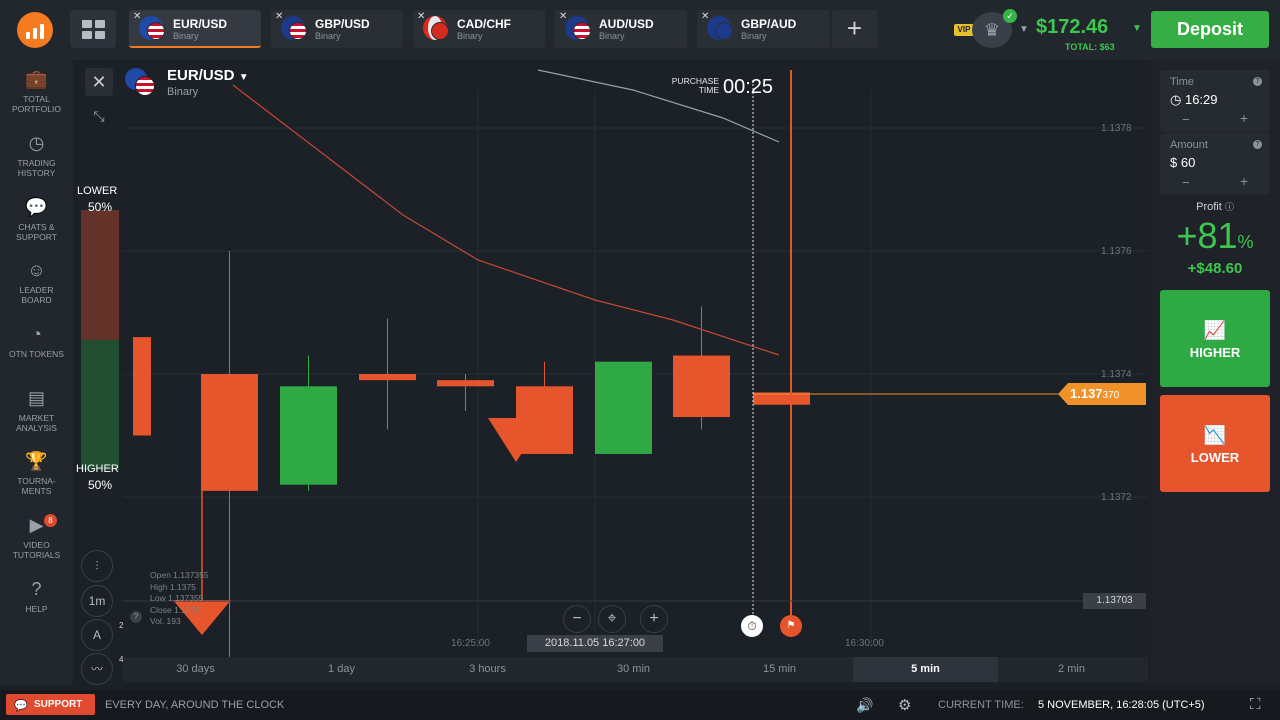 This screenshot has width=1280, height=720. What do you see at coordinates (487, 669) in the screenshot?
I see `period-3-hours: 3 hours` at bounding box center [487, 669].